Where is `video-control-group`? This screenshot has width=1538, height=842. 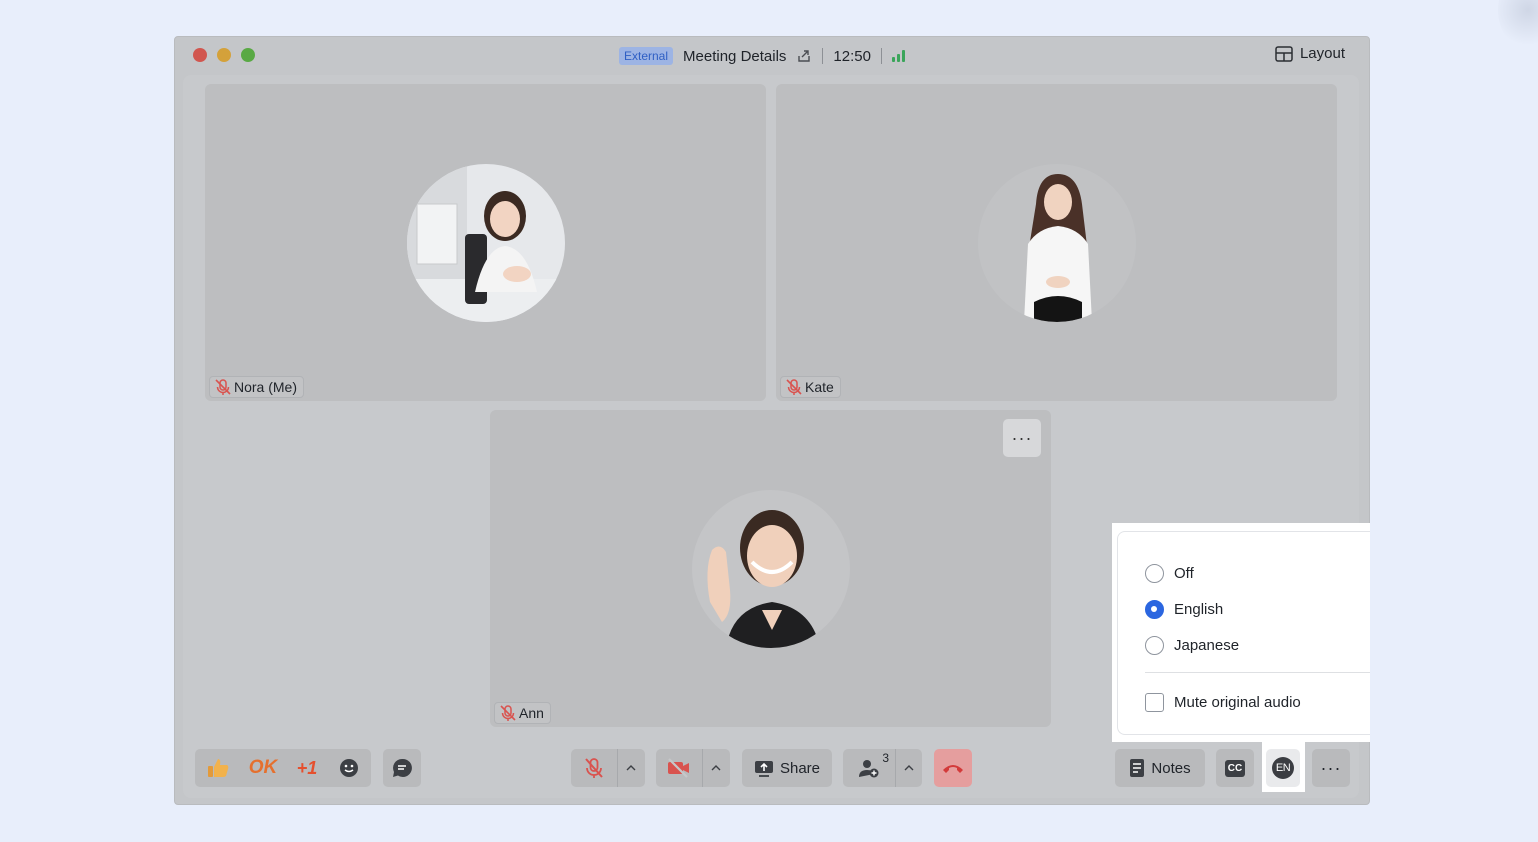 video-control-group is located at coordinates (693, 768).